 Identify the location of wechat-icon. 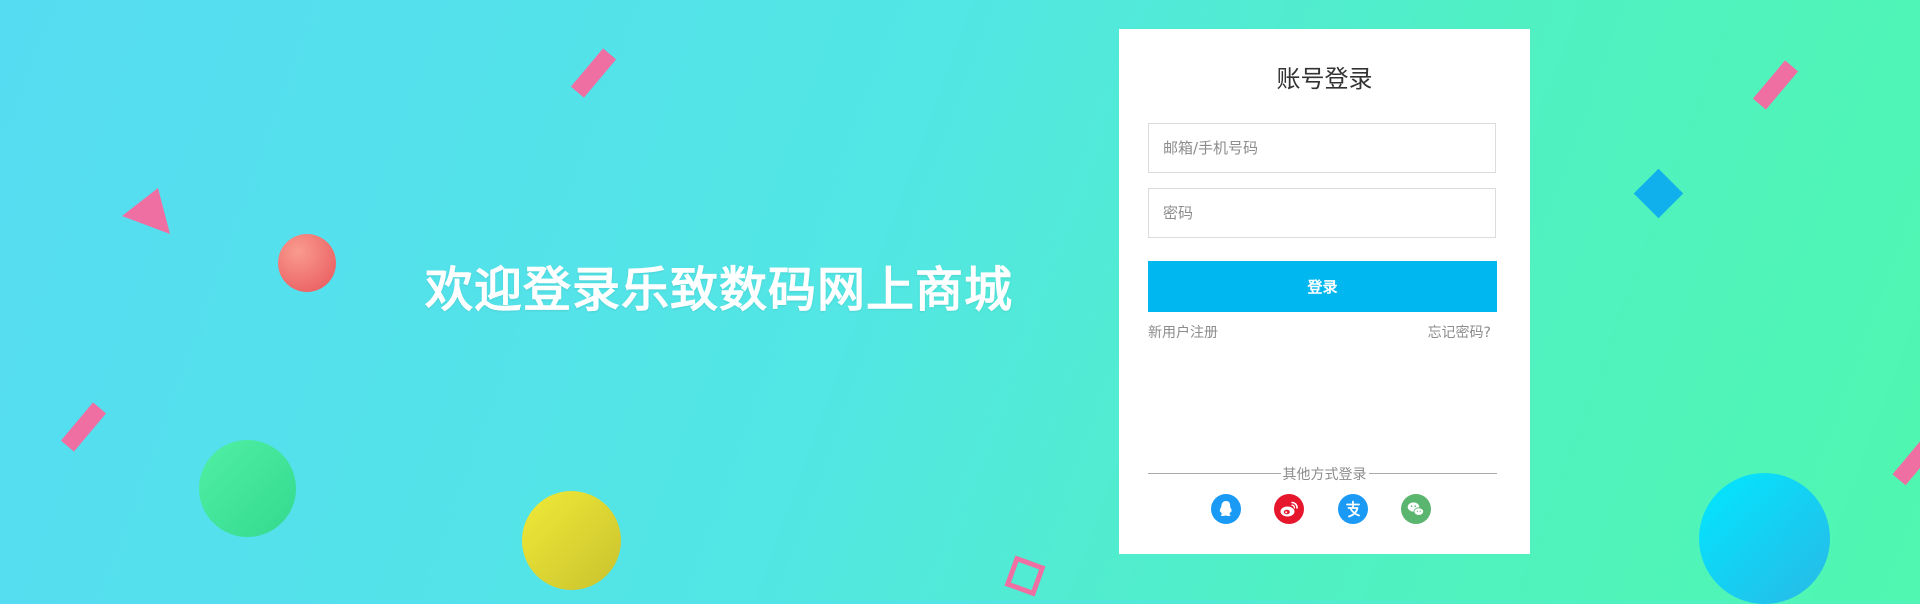
(1415, 509).